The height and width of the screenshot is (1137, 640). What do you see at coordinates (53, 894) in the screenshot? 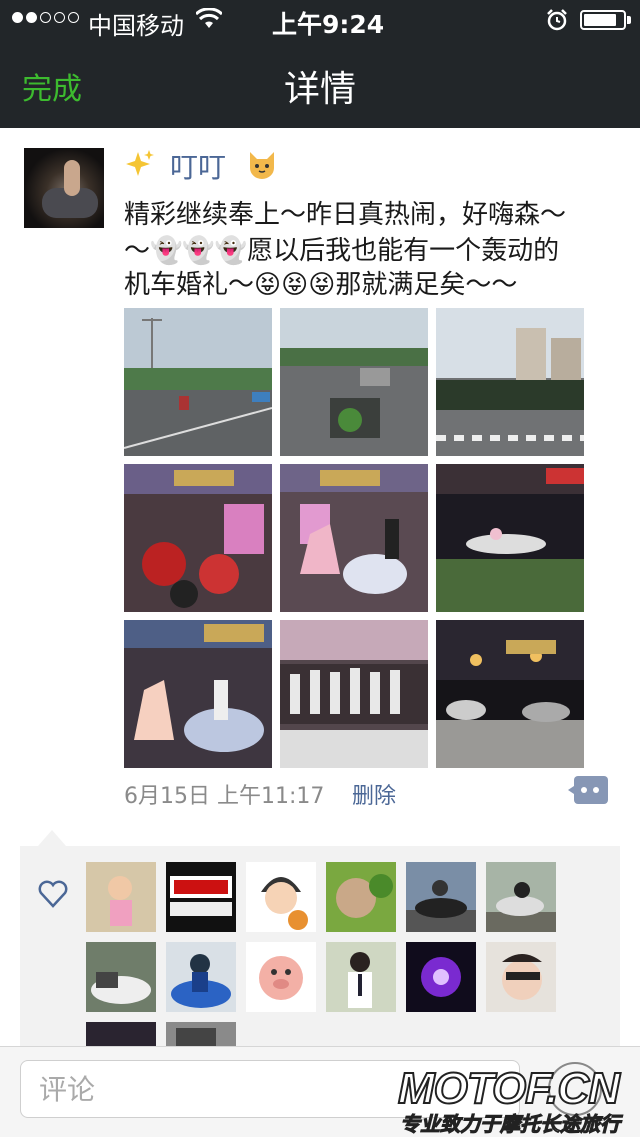
I see `heart-icon` at bounding box center [53, 894].